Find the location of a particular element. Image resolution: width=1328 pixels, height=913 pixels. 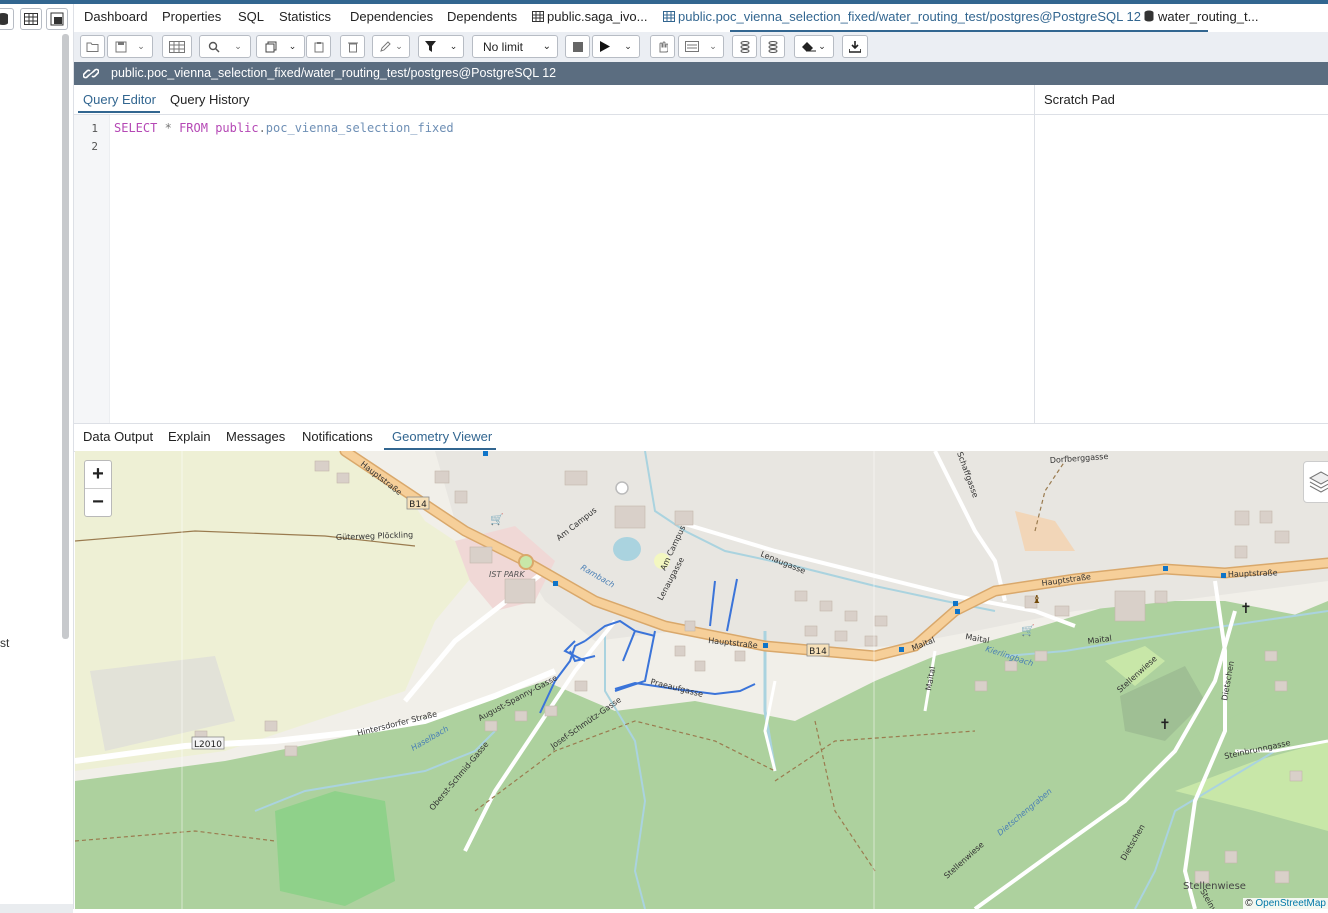

commit-button is located at coordinates (744, 46).